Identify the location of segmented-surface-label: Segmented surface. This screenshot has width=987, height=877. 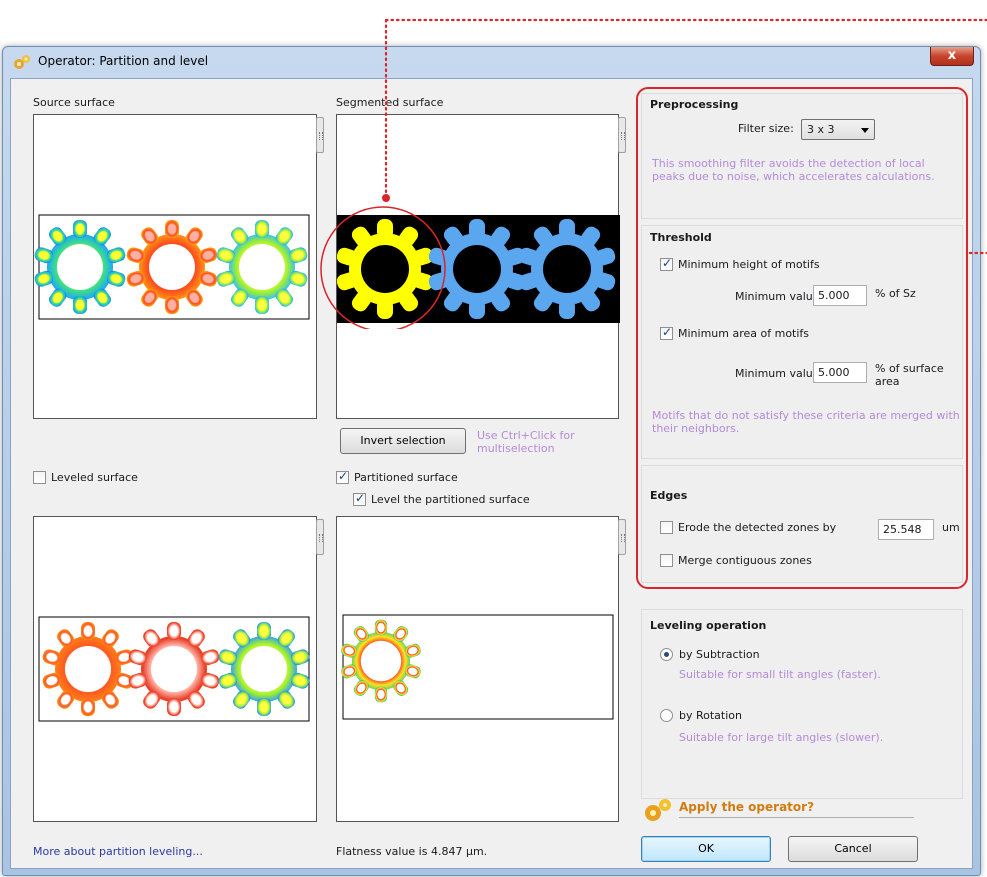
(390, 102).